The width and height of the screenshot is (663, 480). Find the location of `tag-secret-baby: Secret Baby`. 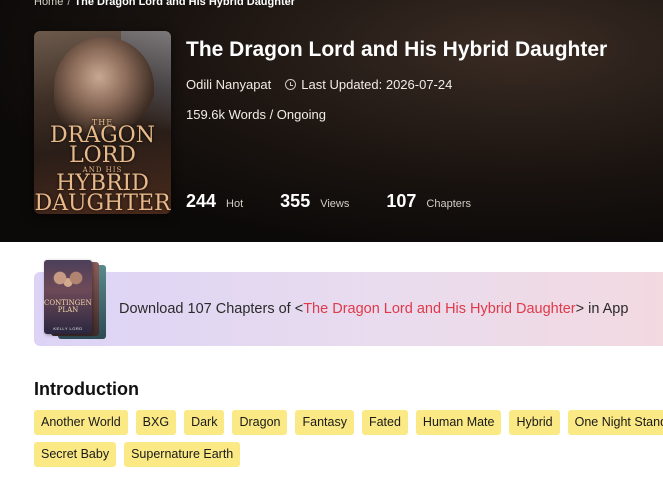

tag-secret-baby: Secret Baby is located at coordinates (75, 454).